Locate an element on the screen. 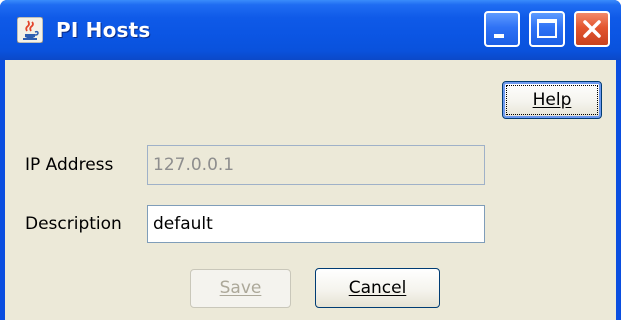 The image size is (621, 320). maximize-button is located at coordinates (547, 29).